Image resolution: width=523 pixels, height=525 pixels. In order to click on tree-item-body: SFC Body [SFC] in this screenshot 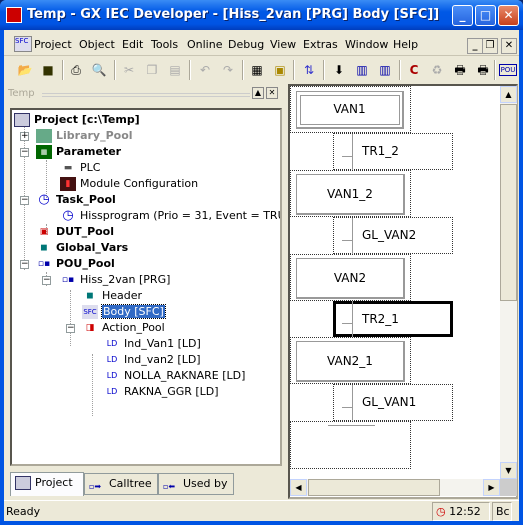, I will do `click(124, 312)`.